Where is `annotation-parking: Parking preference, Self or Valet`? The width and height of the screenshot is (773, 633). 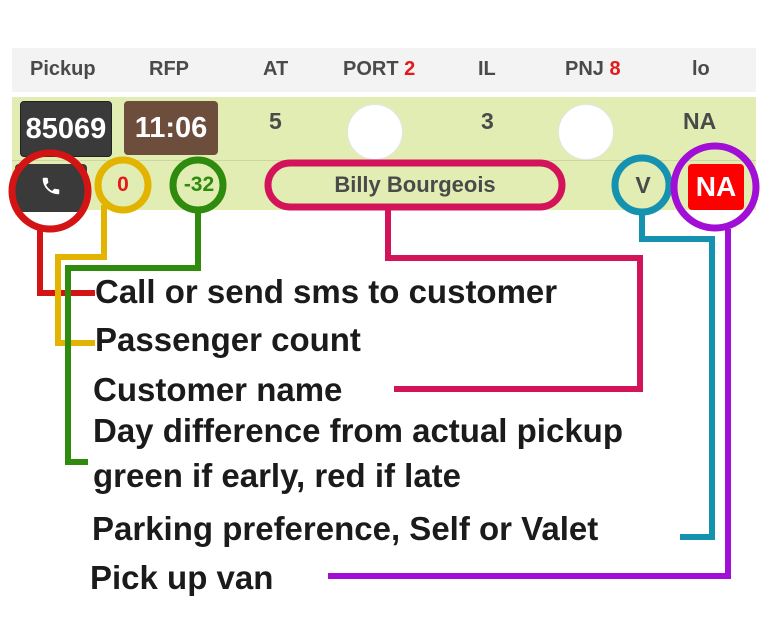
annotation-parking: Parking preference, Self or Valet is located at coordinates (345, 528).